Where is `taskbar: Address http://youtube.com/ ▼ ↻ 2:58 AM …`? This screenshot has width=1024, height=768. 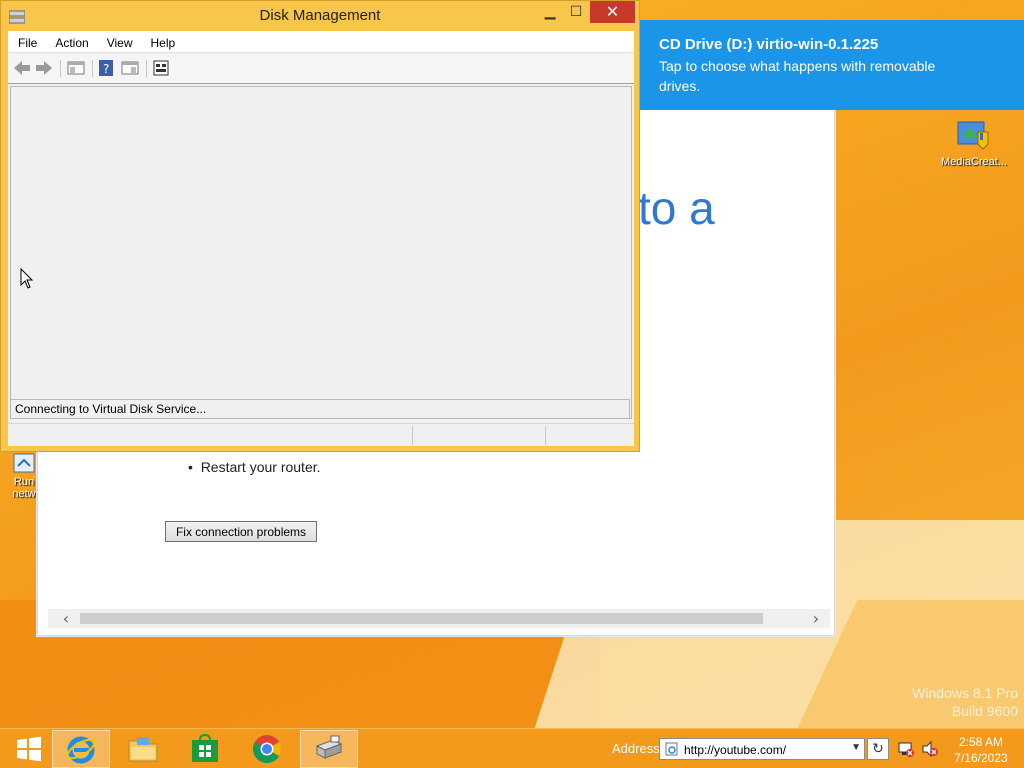
taskbar: Address http://youtube.com/ ▼ ↻ 2:58 AM … is located at coordinates (512, 748).